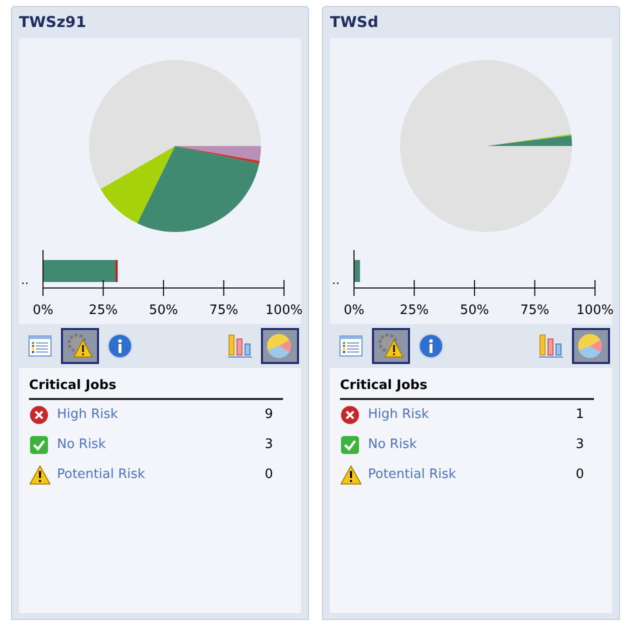 The height and width of the screenshot is (622, 631). Describe the element at coordinates (268, 415) in the screenshot. I see `risk-count: 9` at that location.